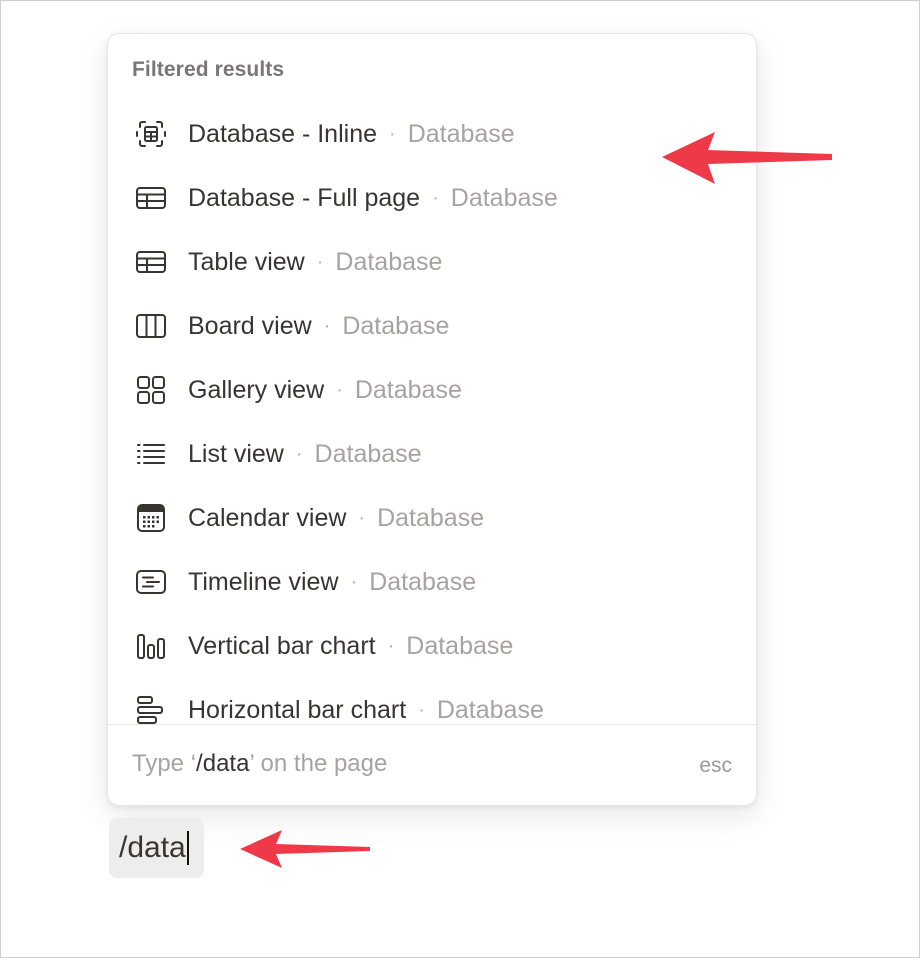 Image resolution: width=920 pixels, height=958 pixels. What do you see at coordinates (432, 701) in the screenshot?
I see `menu-item-horizontal-bar-chart: Horizontal bar chart · Database` at bounding box center [432, 701].